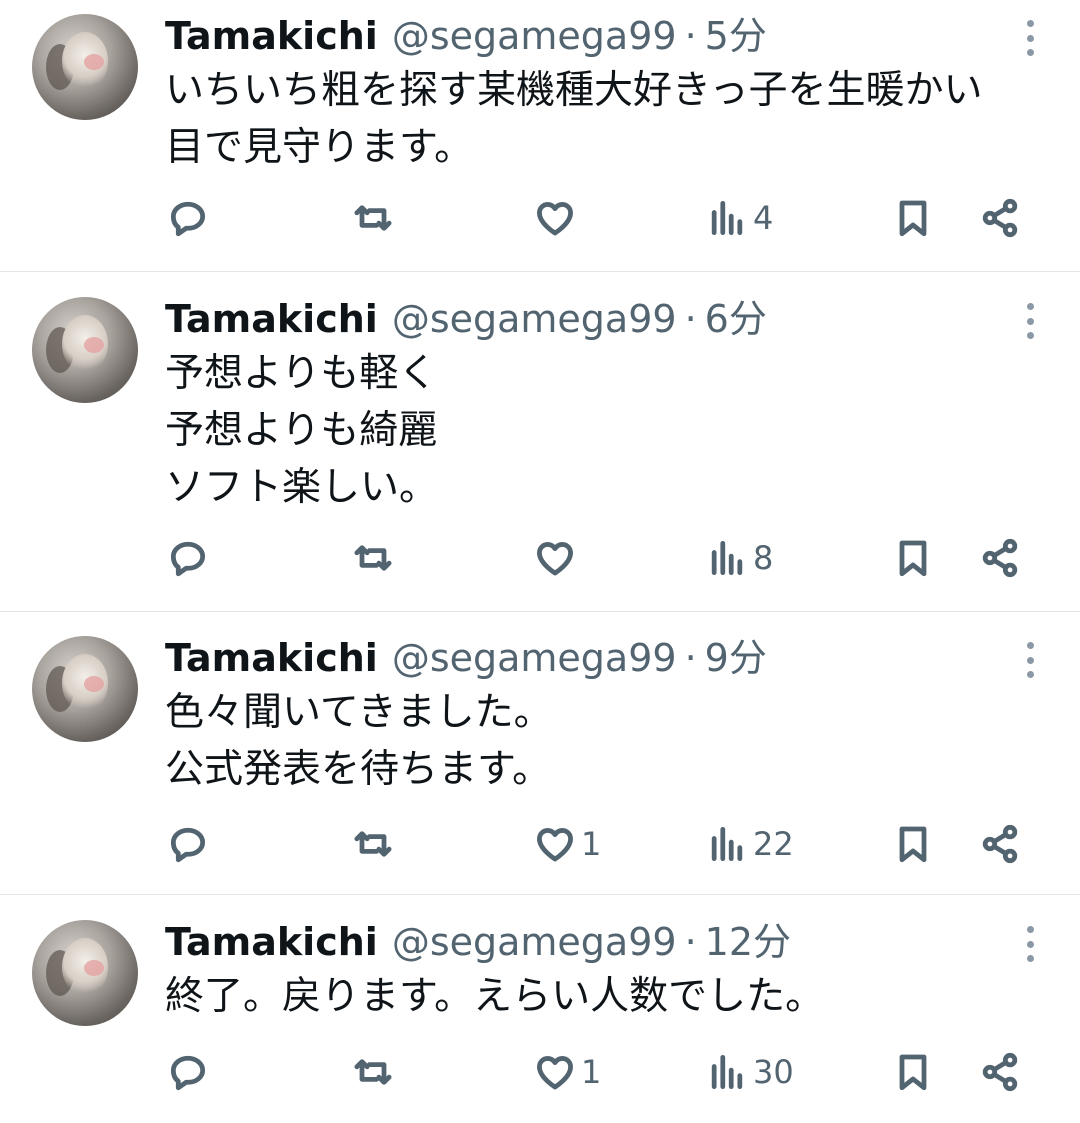 This screenshot has height=1123, width=1080. I want to click on views-button: 8, so click(739, 558).